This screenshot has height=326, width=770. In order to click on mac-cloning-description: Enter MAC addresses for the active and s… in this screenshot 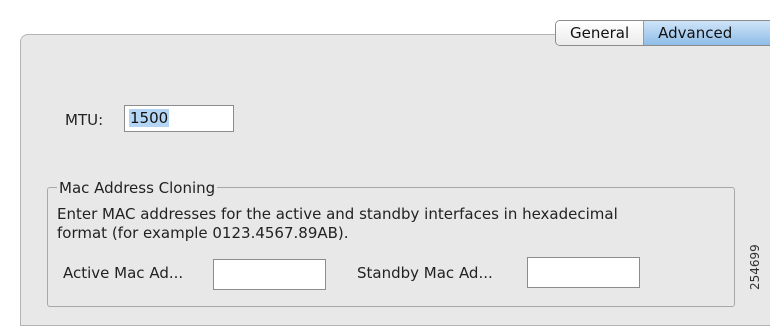, I will do `click(397, 224)`.